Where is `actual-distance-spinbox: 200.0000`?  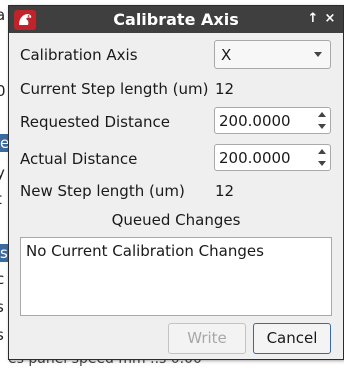 actual-distance-spinbox: 200.0000 is located at coordinates (272, 157).